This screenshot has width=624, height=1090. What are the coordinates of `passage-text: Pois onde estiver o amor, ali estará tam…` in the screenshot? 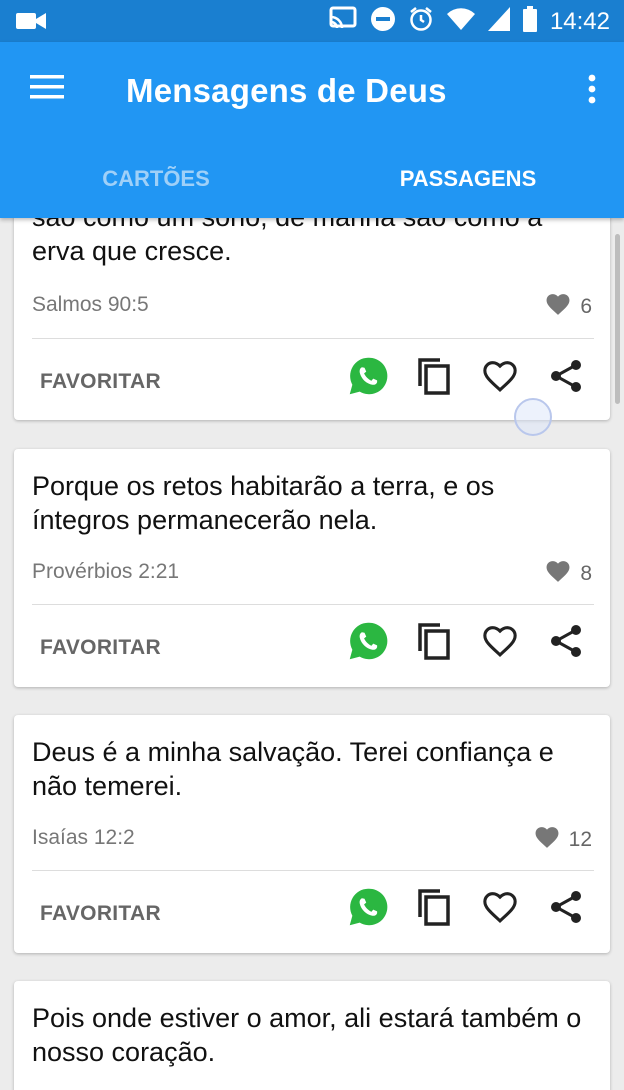 It's located at (307, 1035).